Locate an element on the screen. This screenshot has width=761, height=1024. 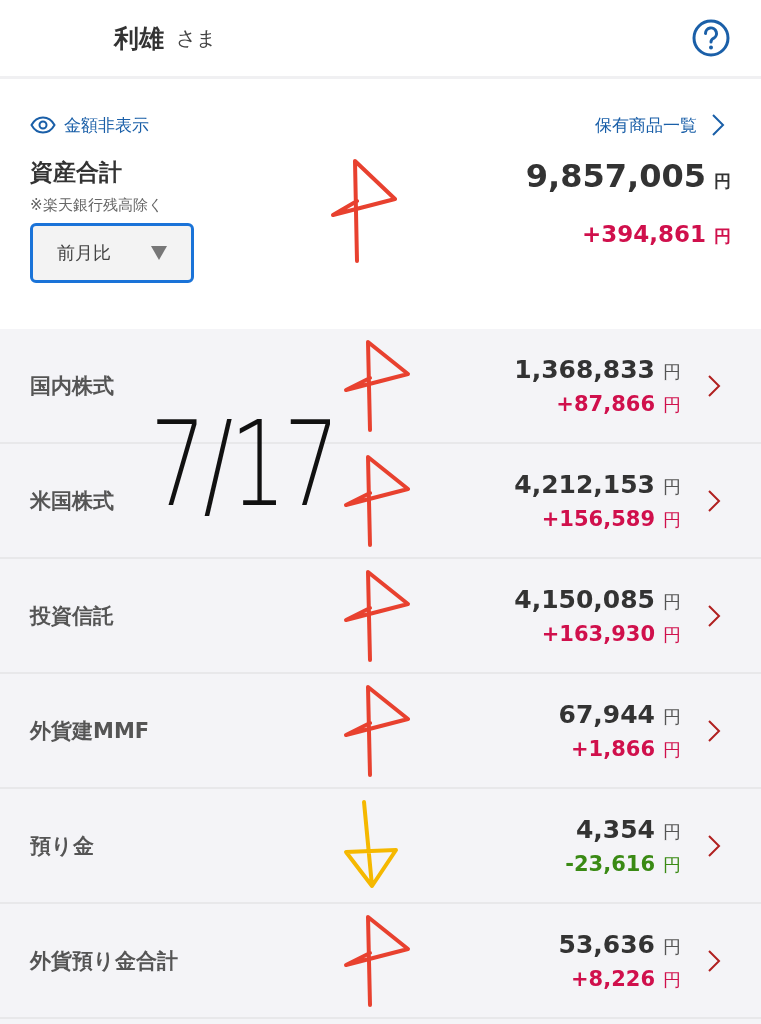
asset-change: +156,589 円 is located at coordinates (611, 519).